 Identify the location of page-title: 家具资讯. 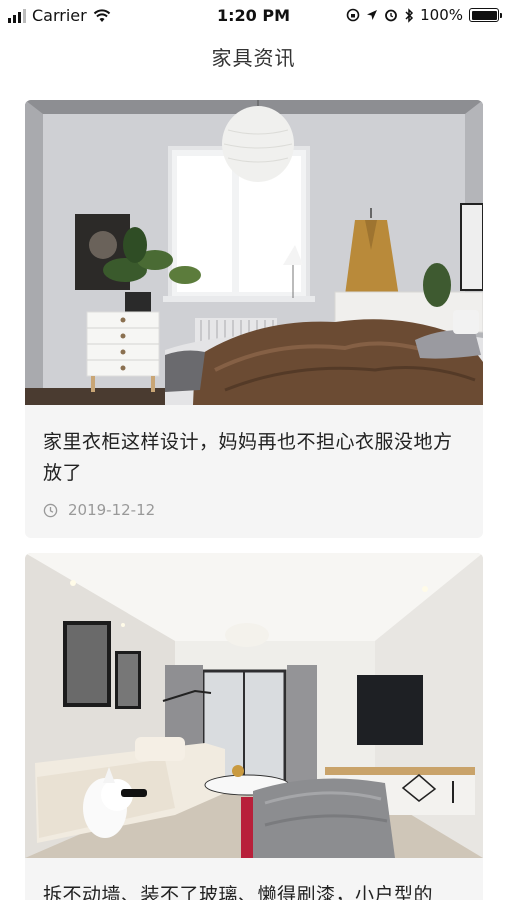
(253, 58).